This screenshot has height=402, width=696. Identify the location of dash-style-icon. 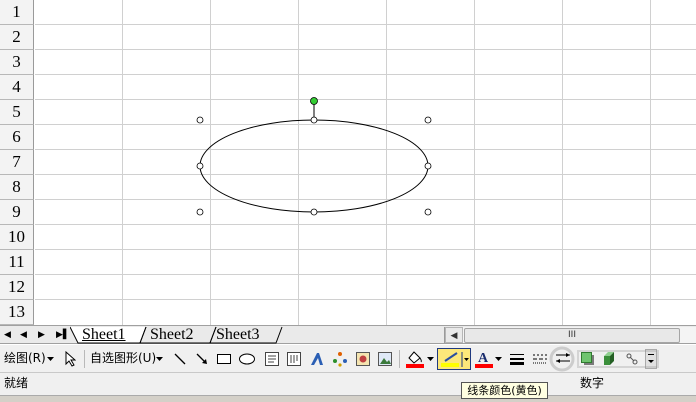
(540, 359).